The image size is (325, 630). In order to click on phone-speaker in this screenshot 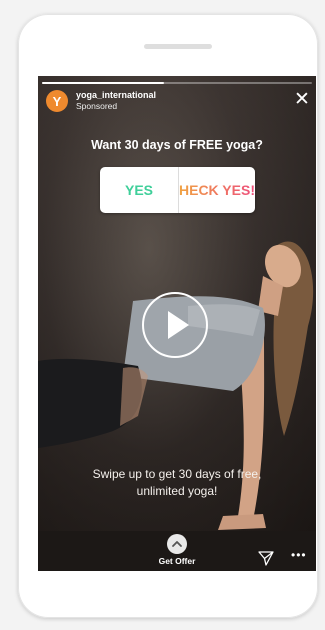, I will do `click(178, 46)`.